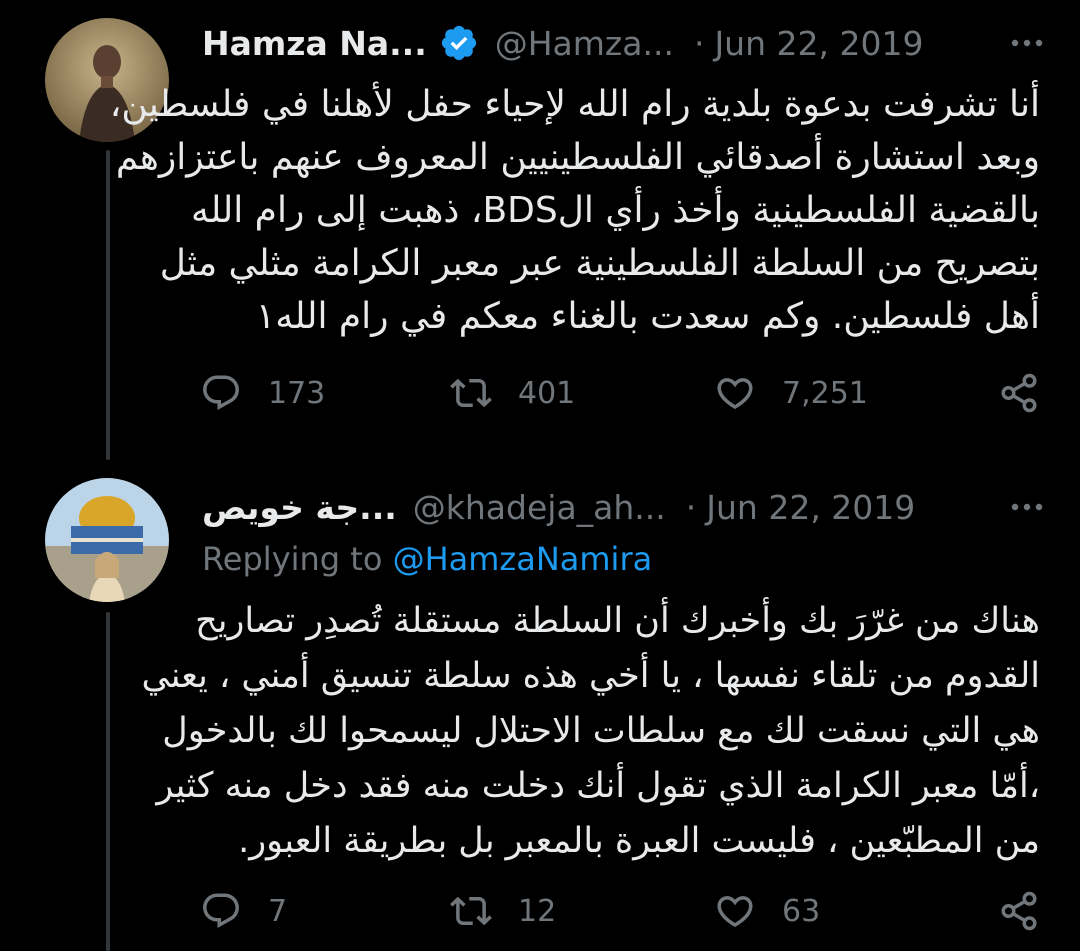  I want to click on retweet-count: 401, so click(547, 393).